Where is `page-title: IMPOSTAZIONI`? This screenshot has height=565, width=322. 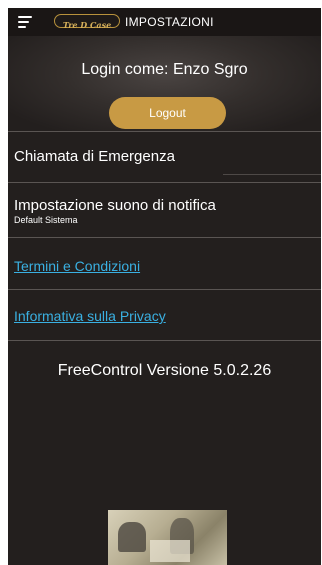
page-title: IMPOSTAZIONI is located at coordinates (169, 22).